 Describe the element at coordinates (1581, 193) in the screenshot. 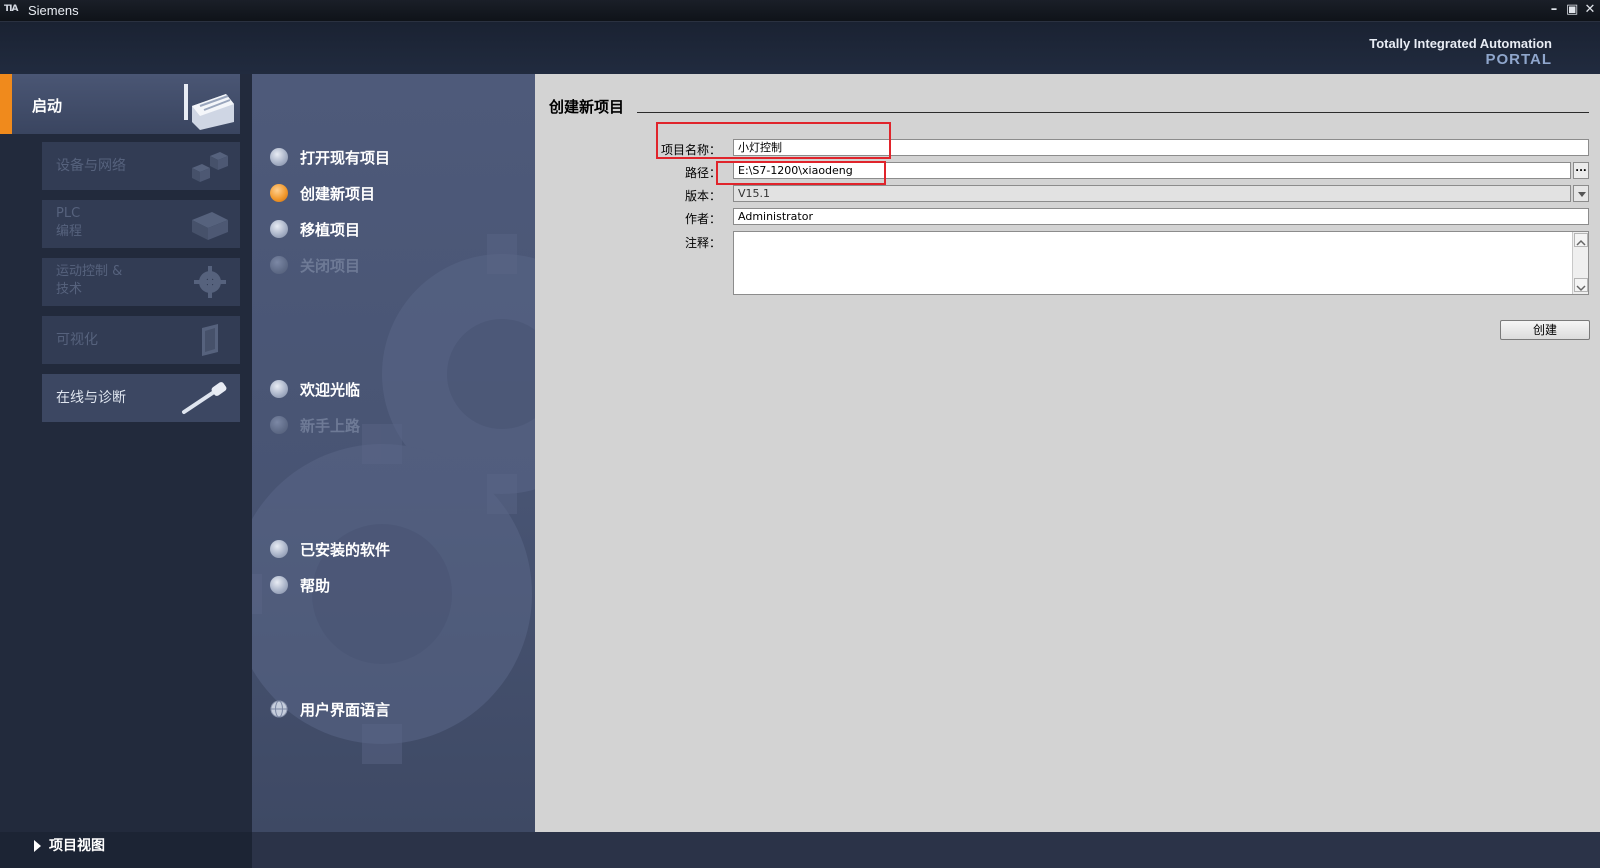

I see `version-dropdown-icon` at that location.